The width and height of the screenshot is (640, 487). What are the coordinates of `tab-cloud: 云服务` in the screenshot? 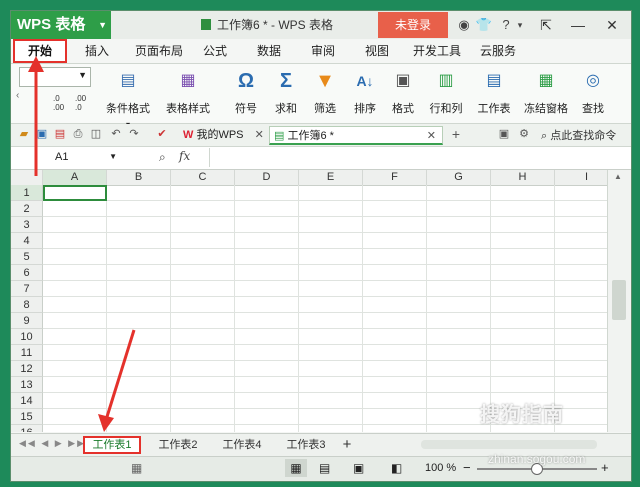 It's located at (498, 51).